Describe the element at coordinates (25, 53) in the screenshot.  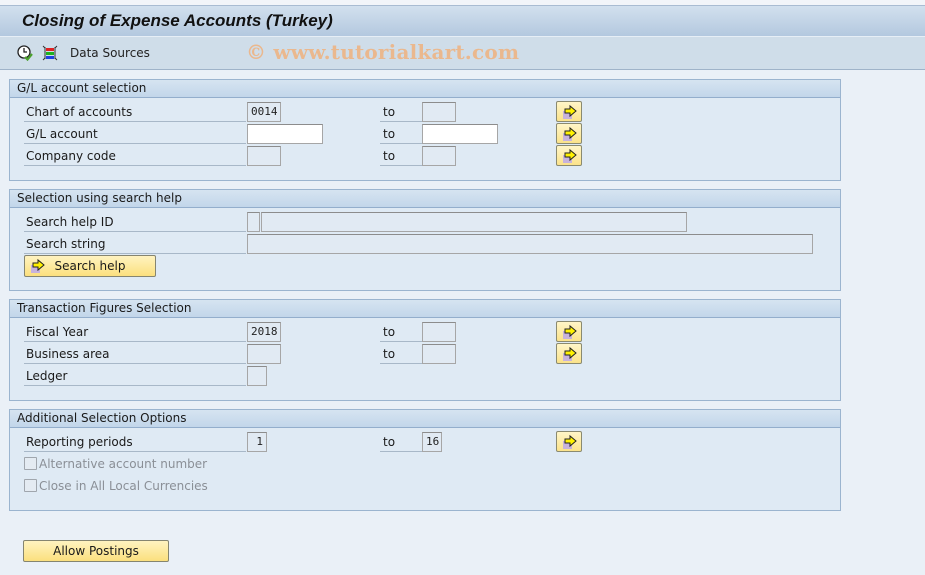
I see `execute-clock-icon` at that location.